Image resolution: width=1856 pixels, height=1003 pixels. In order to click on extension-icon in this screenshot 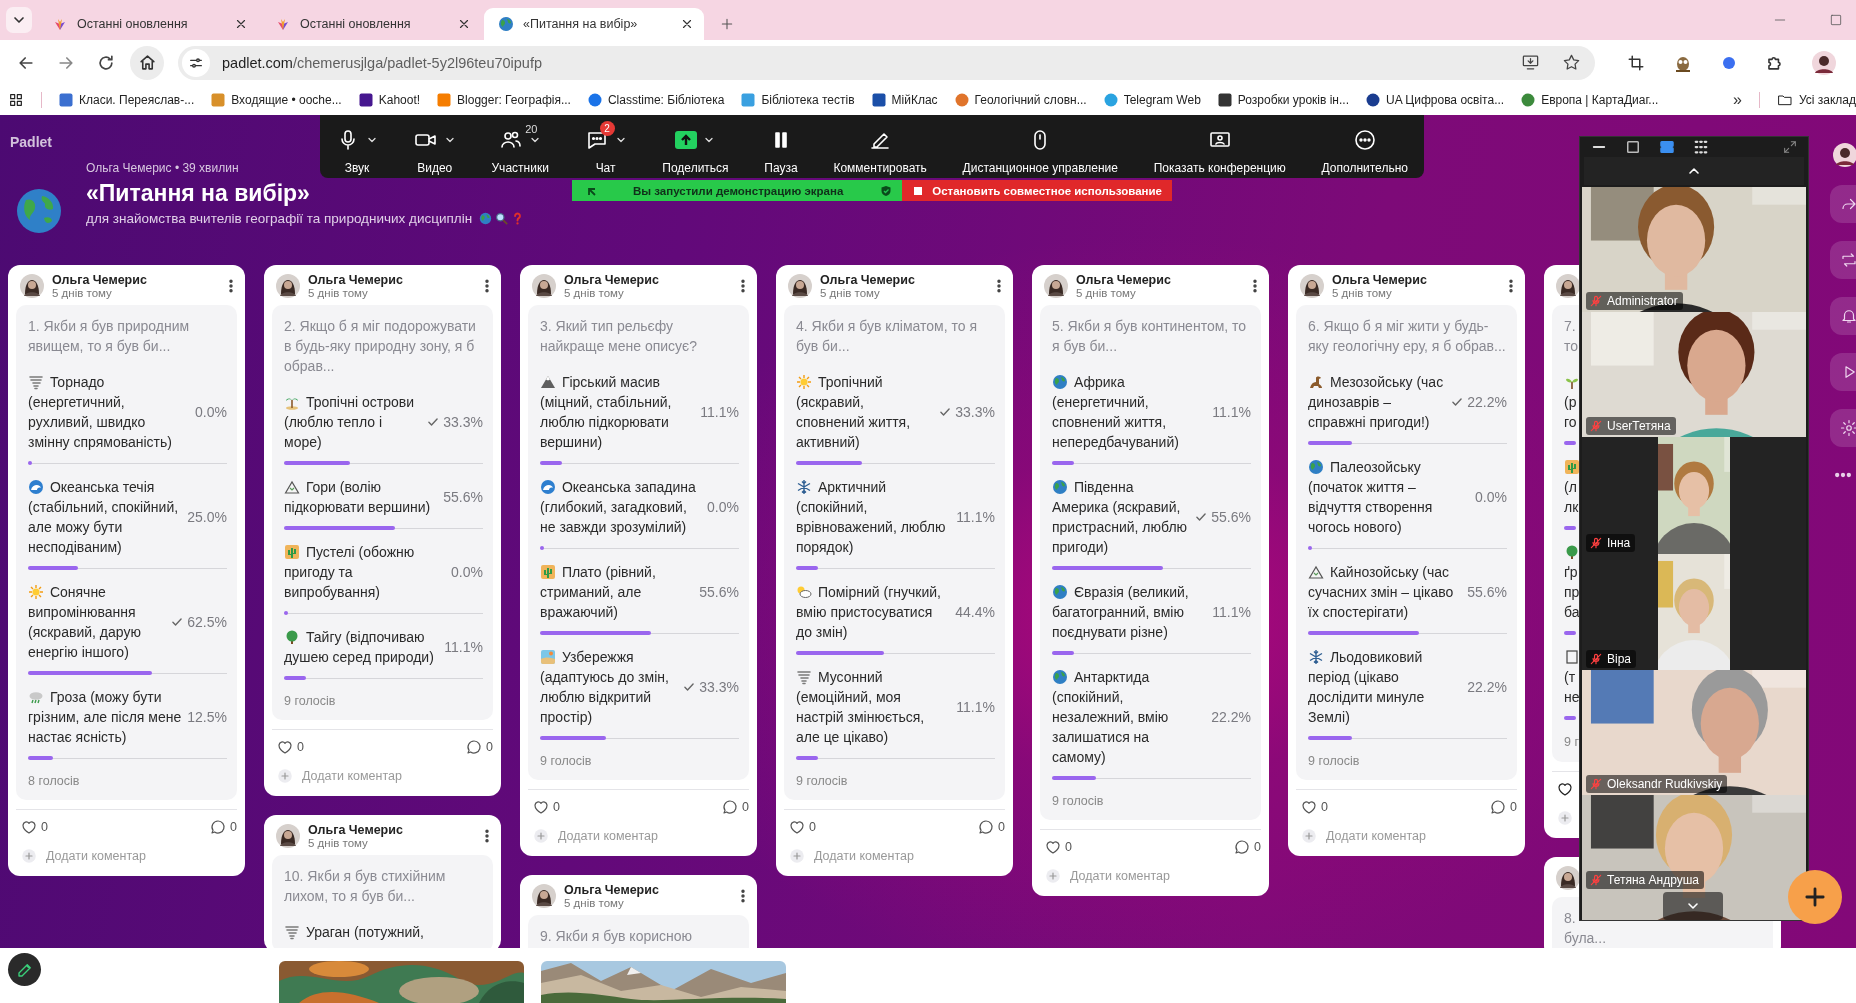, I will do `click(1729, 62)`.